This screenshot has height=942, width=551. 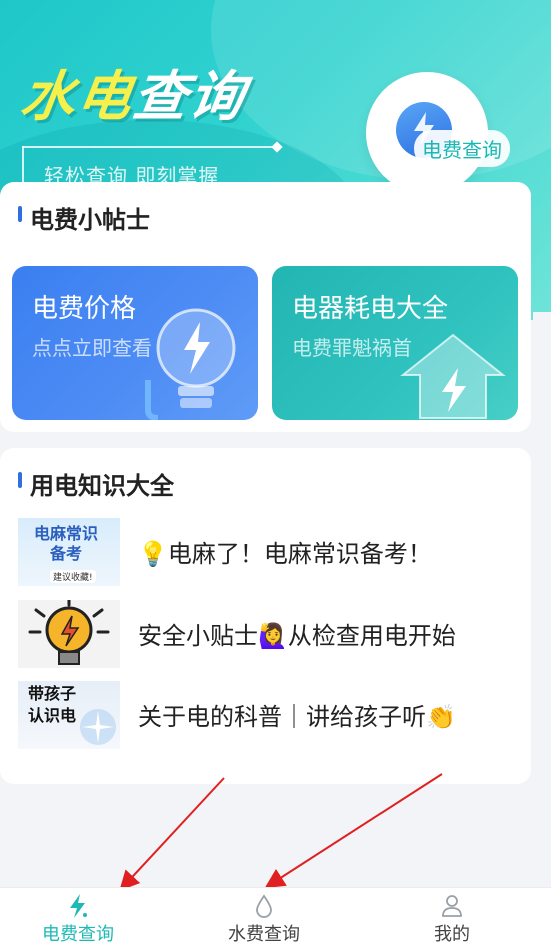 What do you see at coordinates (452, 933) in the screenshot?
I see `tab-label: 我的` at bounding box center [452, 933].